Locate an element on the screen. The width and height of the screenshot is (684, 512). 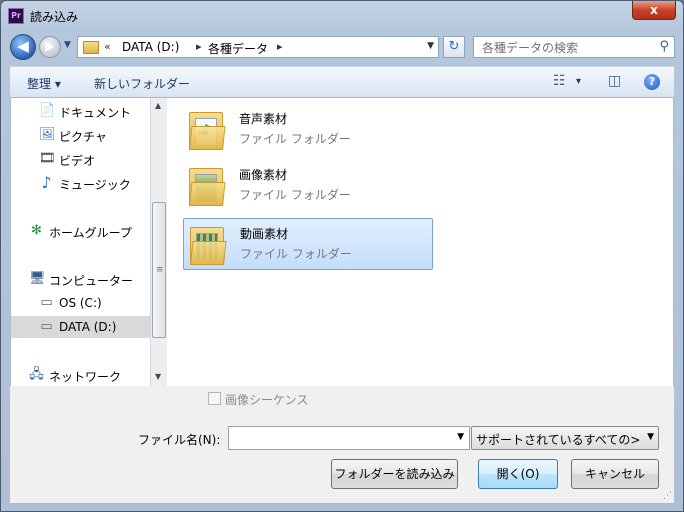
folder-name: 音声素材 is located at coordinates (263, 119).